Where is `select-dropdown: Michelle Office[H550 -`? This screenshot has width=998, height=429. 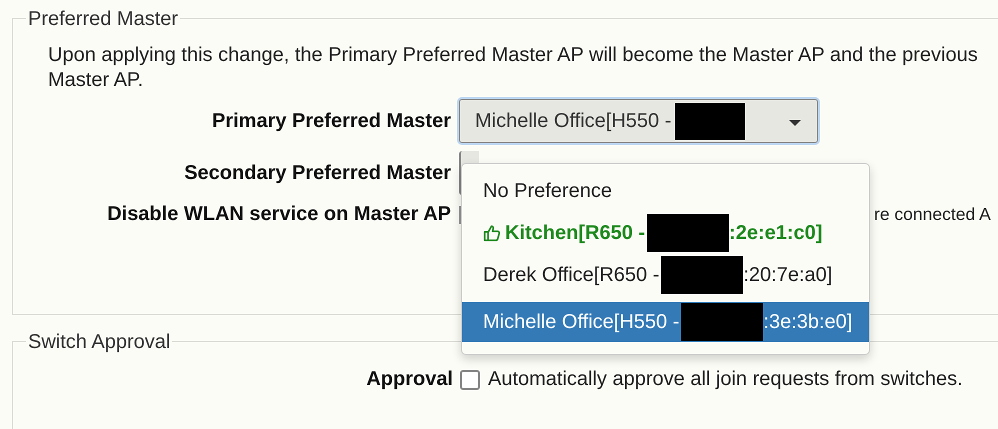 select-dropdown: Michelle Office[H550 - is located at coordinates (638, 121).